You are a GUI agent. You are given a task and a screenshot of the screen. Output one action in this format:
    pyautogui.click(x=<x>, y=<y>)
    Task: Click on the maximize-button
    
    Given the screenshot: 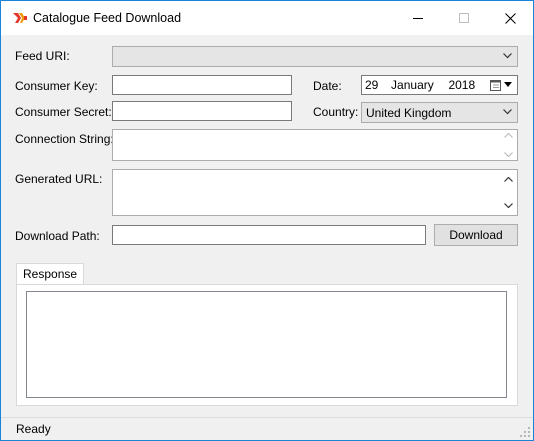 What is the action you would take?
    pyautogui.click(x=464, y=18)
    